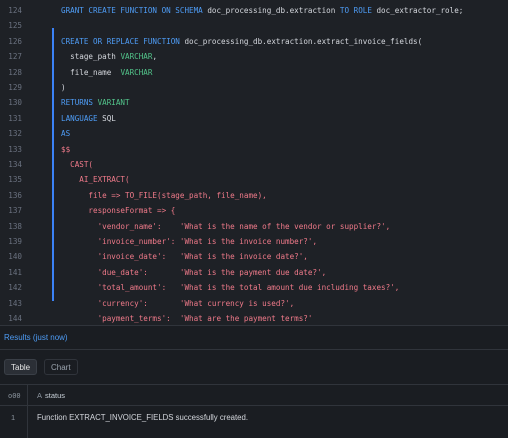 The image size is (508, 438). Describe the element at coordinates (15, 26) in the screenshot. I see `line-number: 125` at that location.